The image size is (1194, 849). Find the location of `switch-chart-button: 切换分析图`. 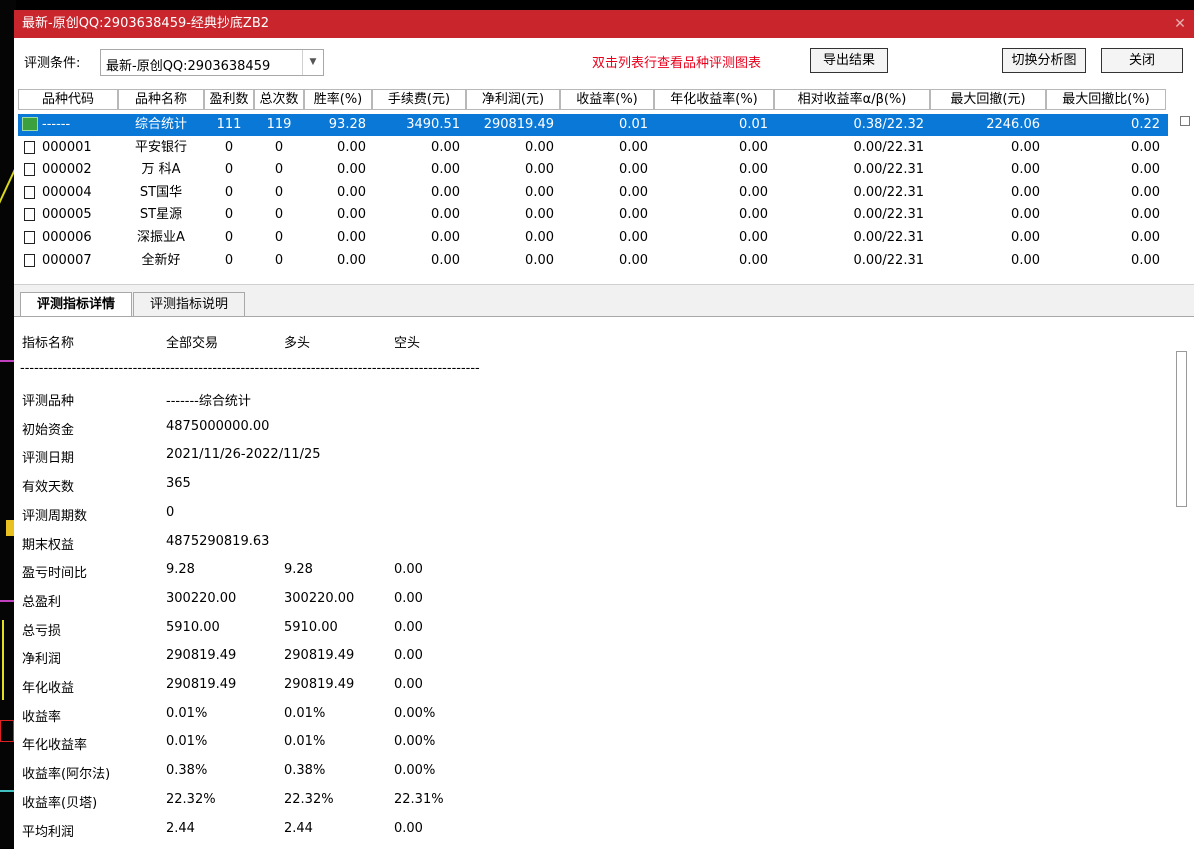

switch-chart-button: 切换分析图 is located at coordinates (1044, 60).